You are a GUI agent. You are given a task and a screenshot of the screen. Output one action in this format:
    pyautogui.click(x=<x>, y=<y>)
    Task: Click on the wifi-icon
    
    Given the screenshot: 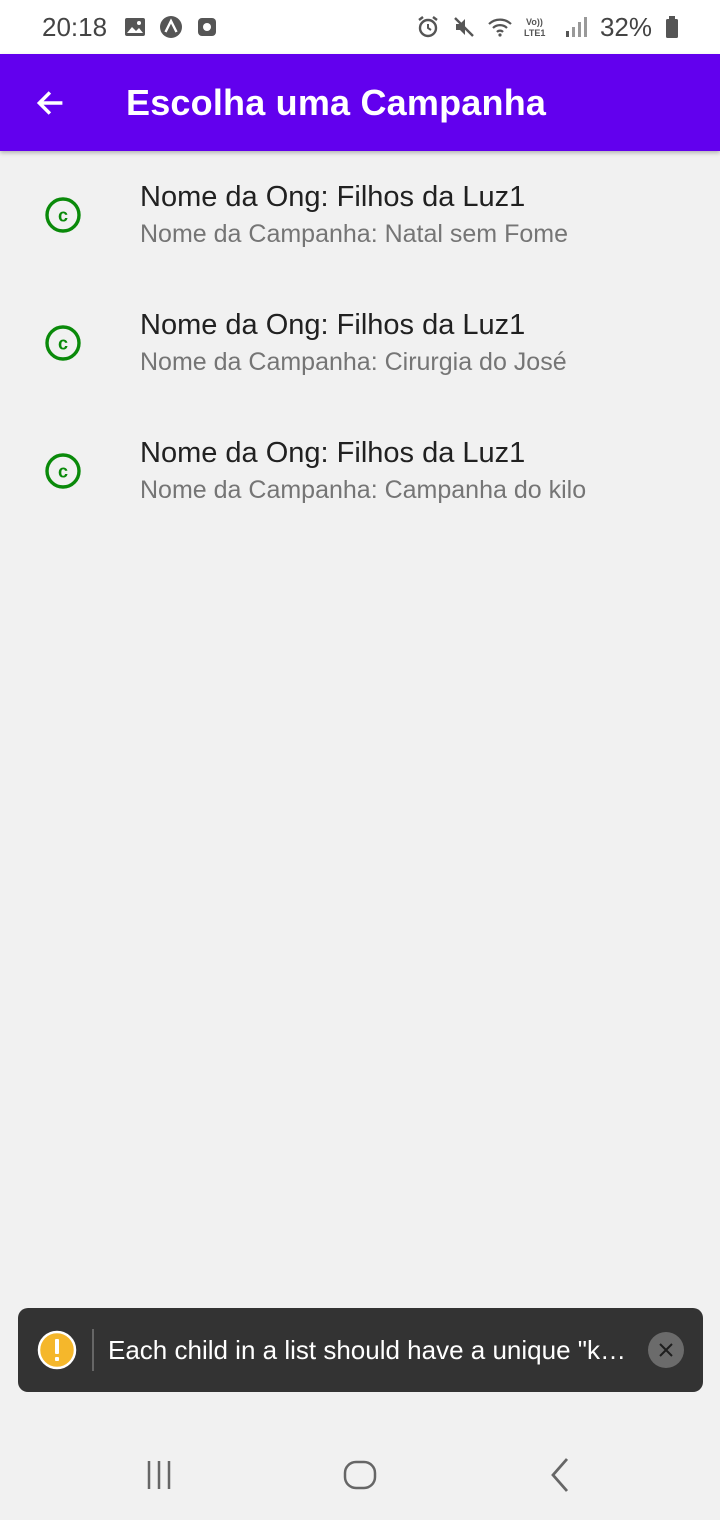 What is the action you would take?
    pyautogui.click(x=500, y=27)
    